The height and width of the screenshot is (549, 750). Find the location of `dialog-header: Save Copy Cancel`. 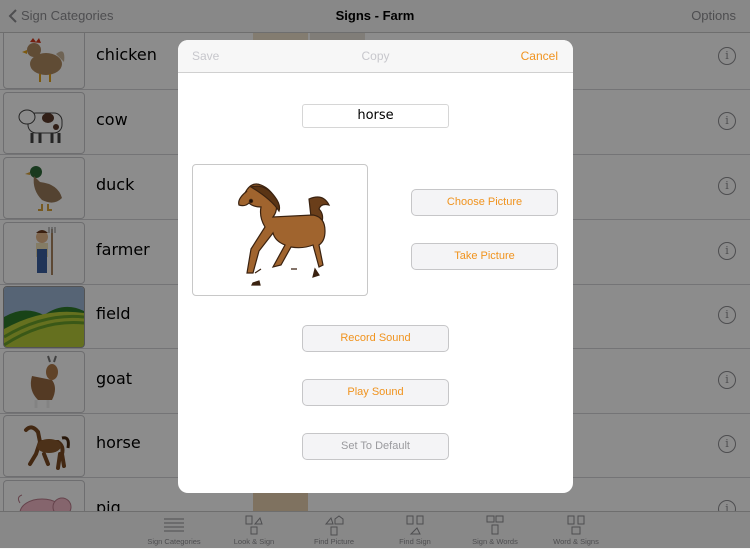

dialog-header: Save Copy Cancel is located at coordinates (375, 56).